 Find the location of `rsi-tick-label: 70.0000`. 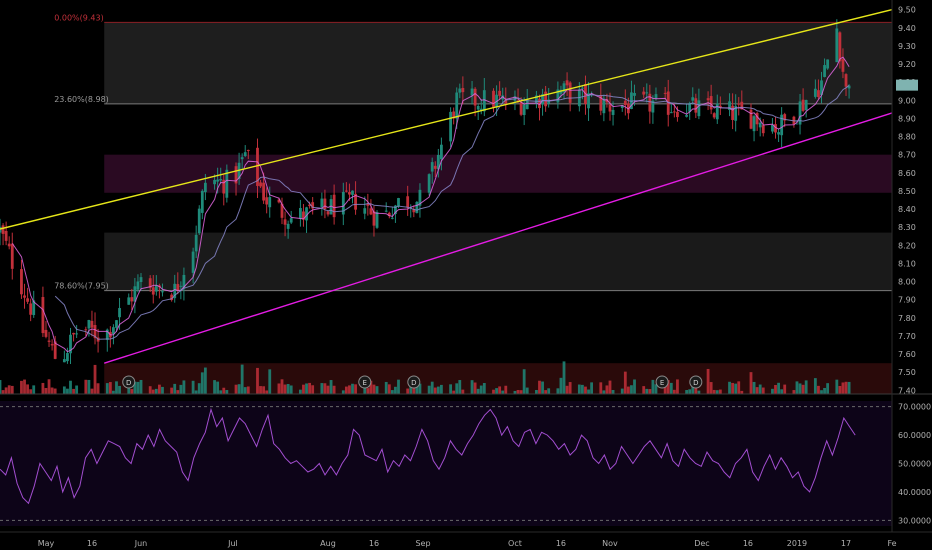

rsi-tick-label: 70.0000 is located at coordinates (914, 407).